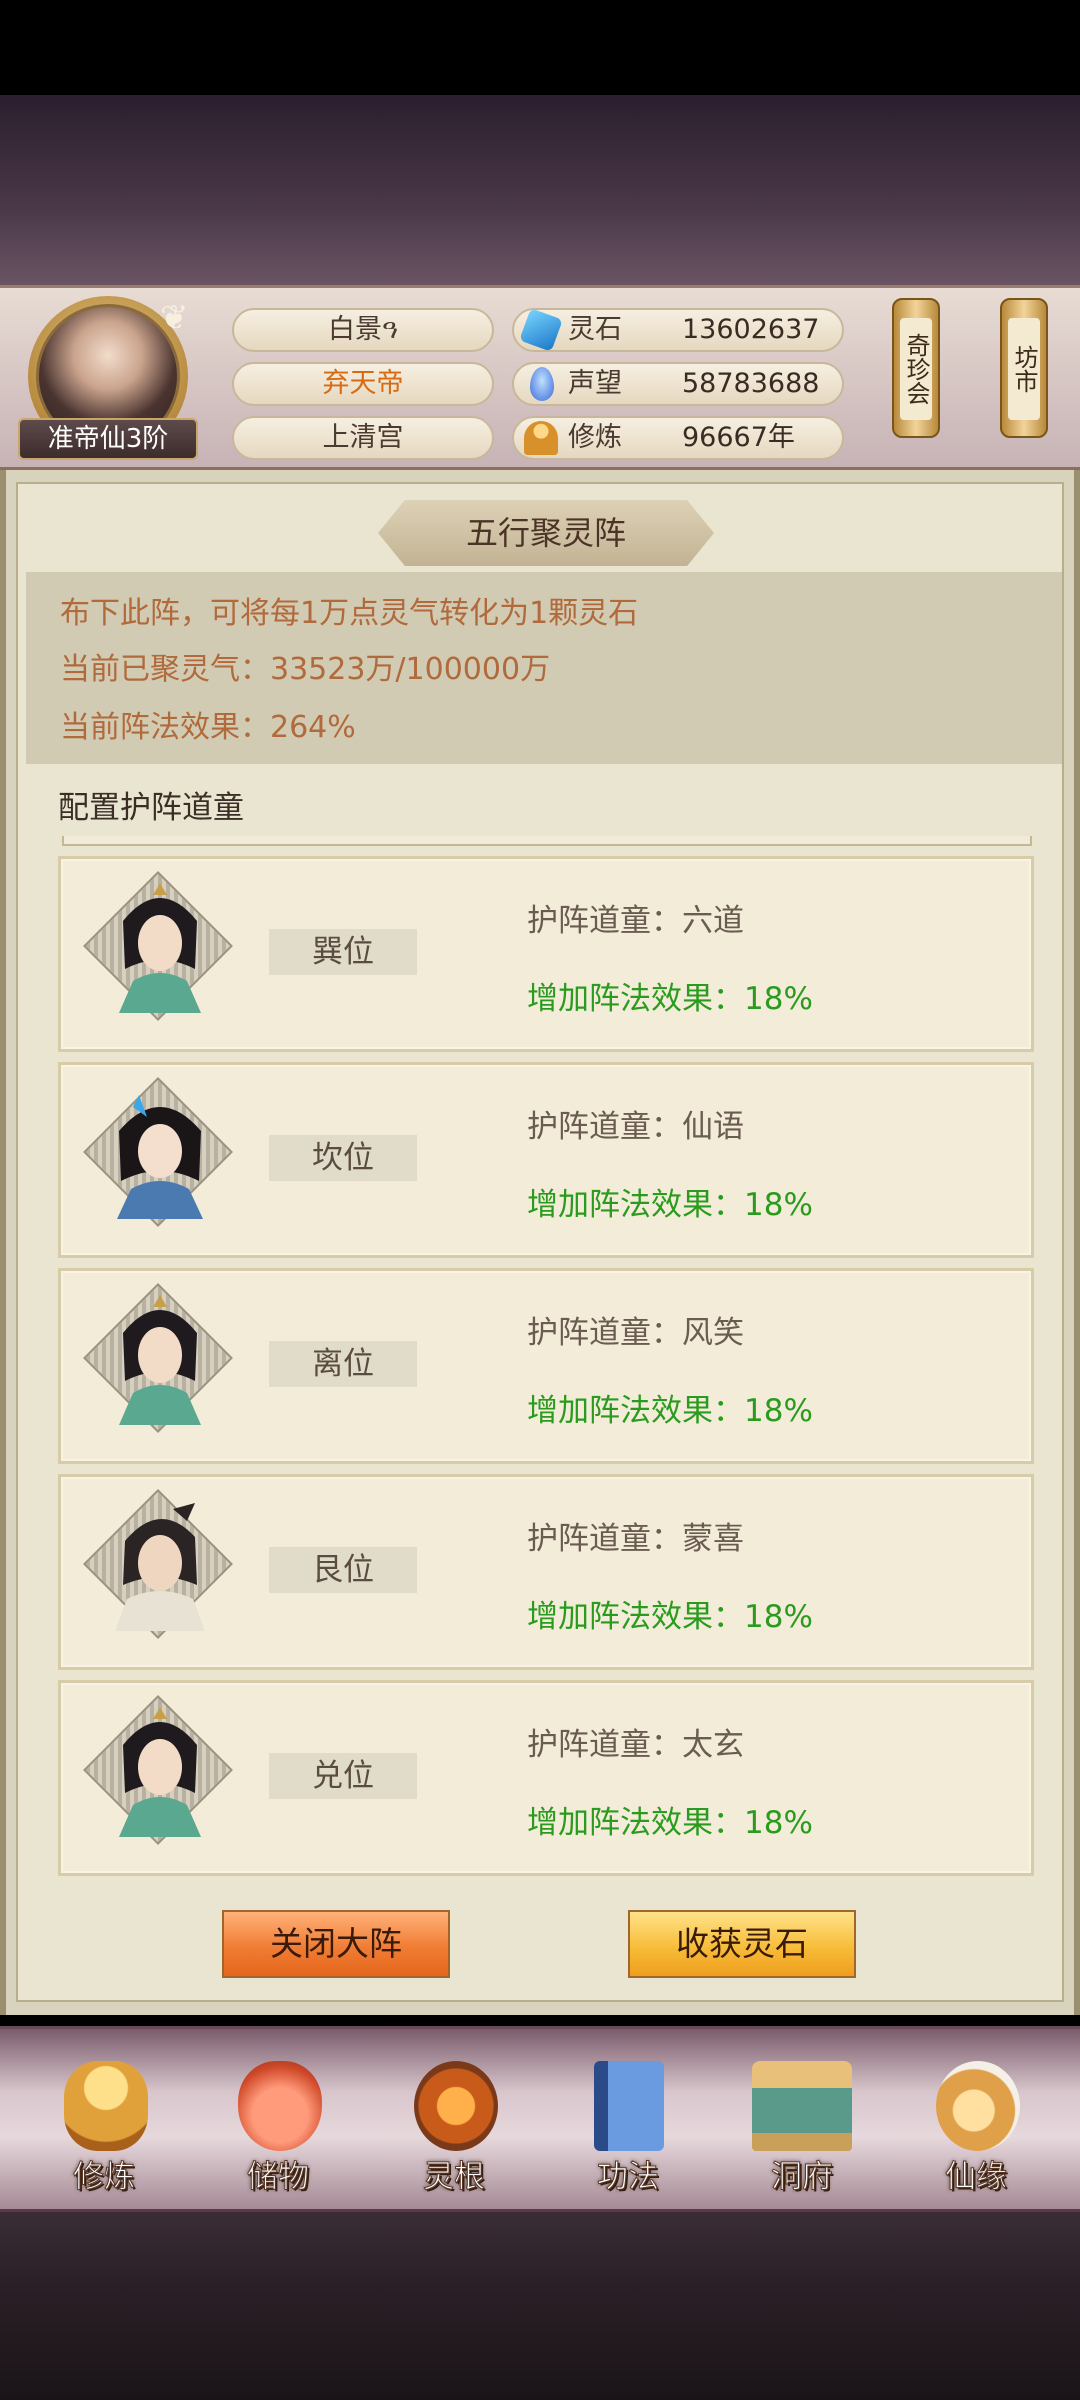  I want to click on resource-label: 声望, so click(595, 383).